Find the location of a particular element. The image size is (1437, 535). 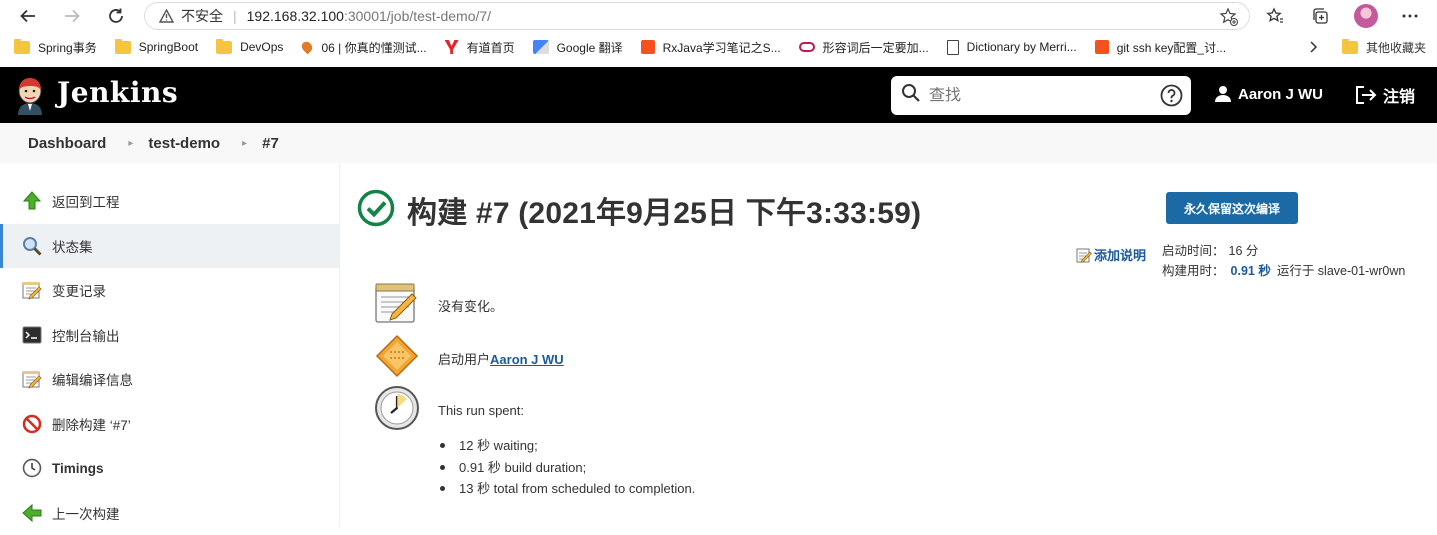

collections-icon is located at coordinates (1320, 16).